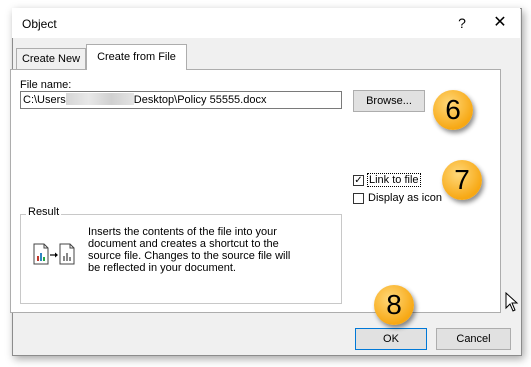 The height and width of the screenshot is (367, 531). Describe the element at coordinates (162, 268) in the screenshot. I see `result-line: be reflected in your document.` at that location.